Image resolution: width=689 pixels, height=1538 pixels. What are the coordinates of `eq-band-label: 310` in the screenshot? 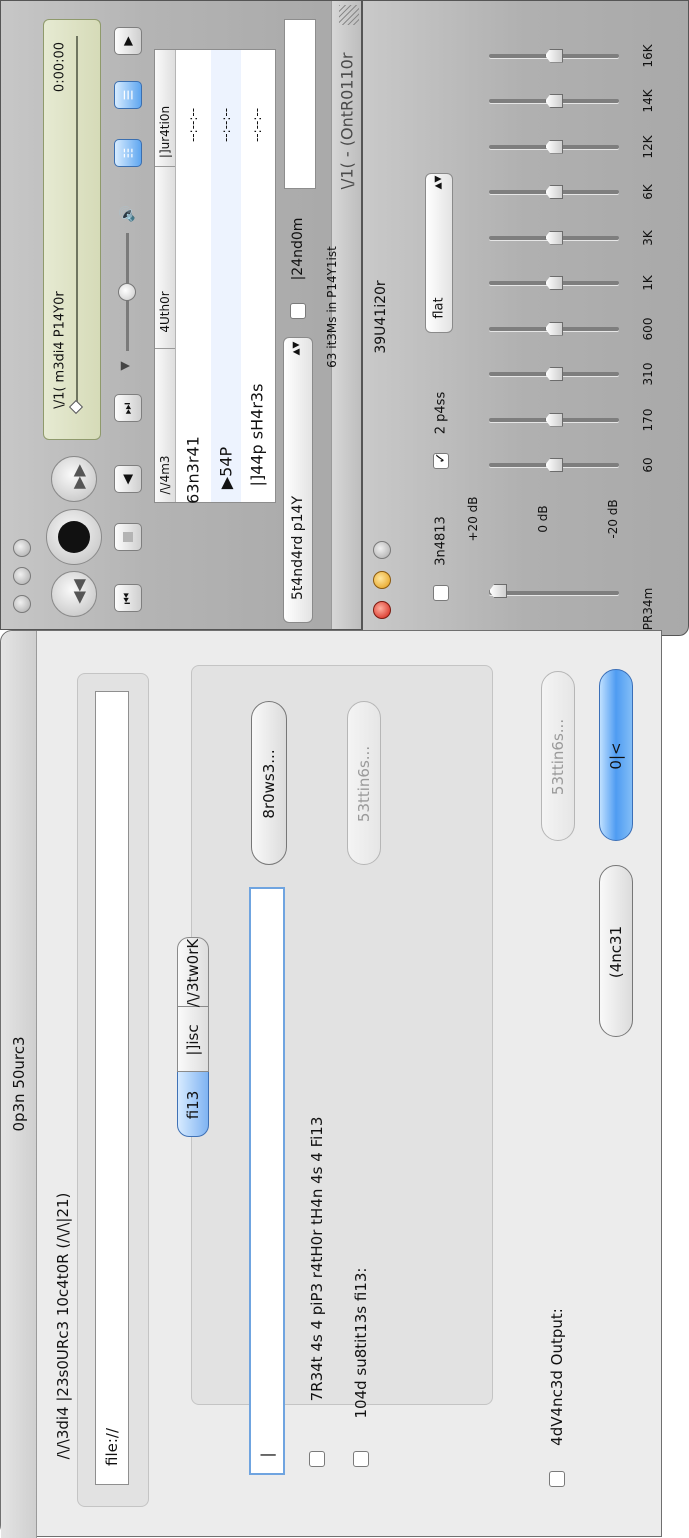 It's located at (648, 374).